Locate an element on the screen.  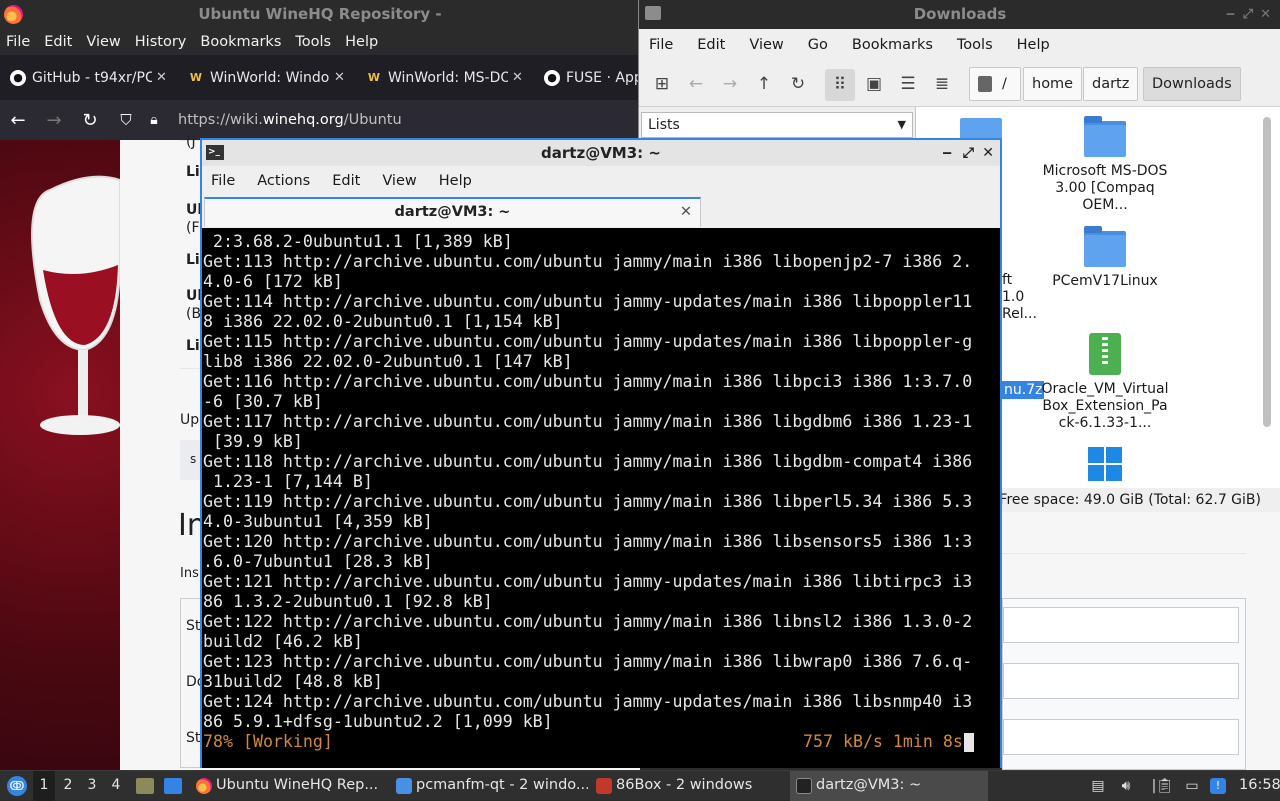
steps-table-right is located at coordinates (1124, 684).